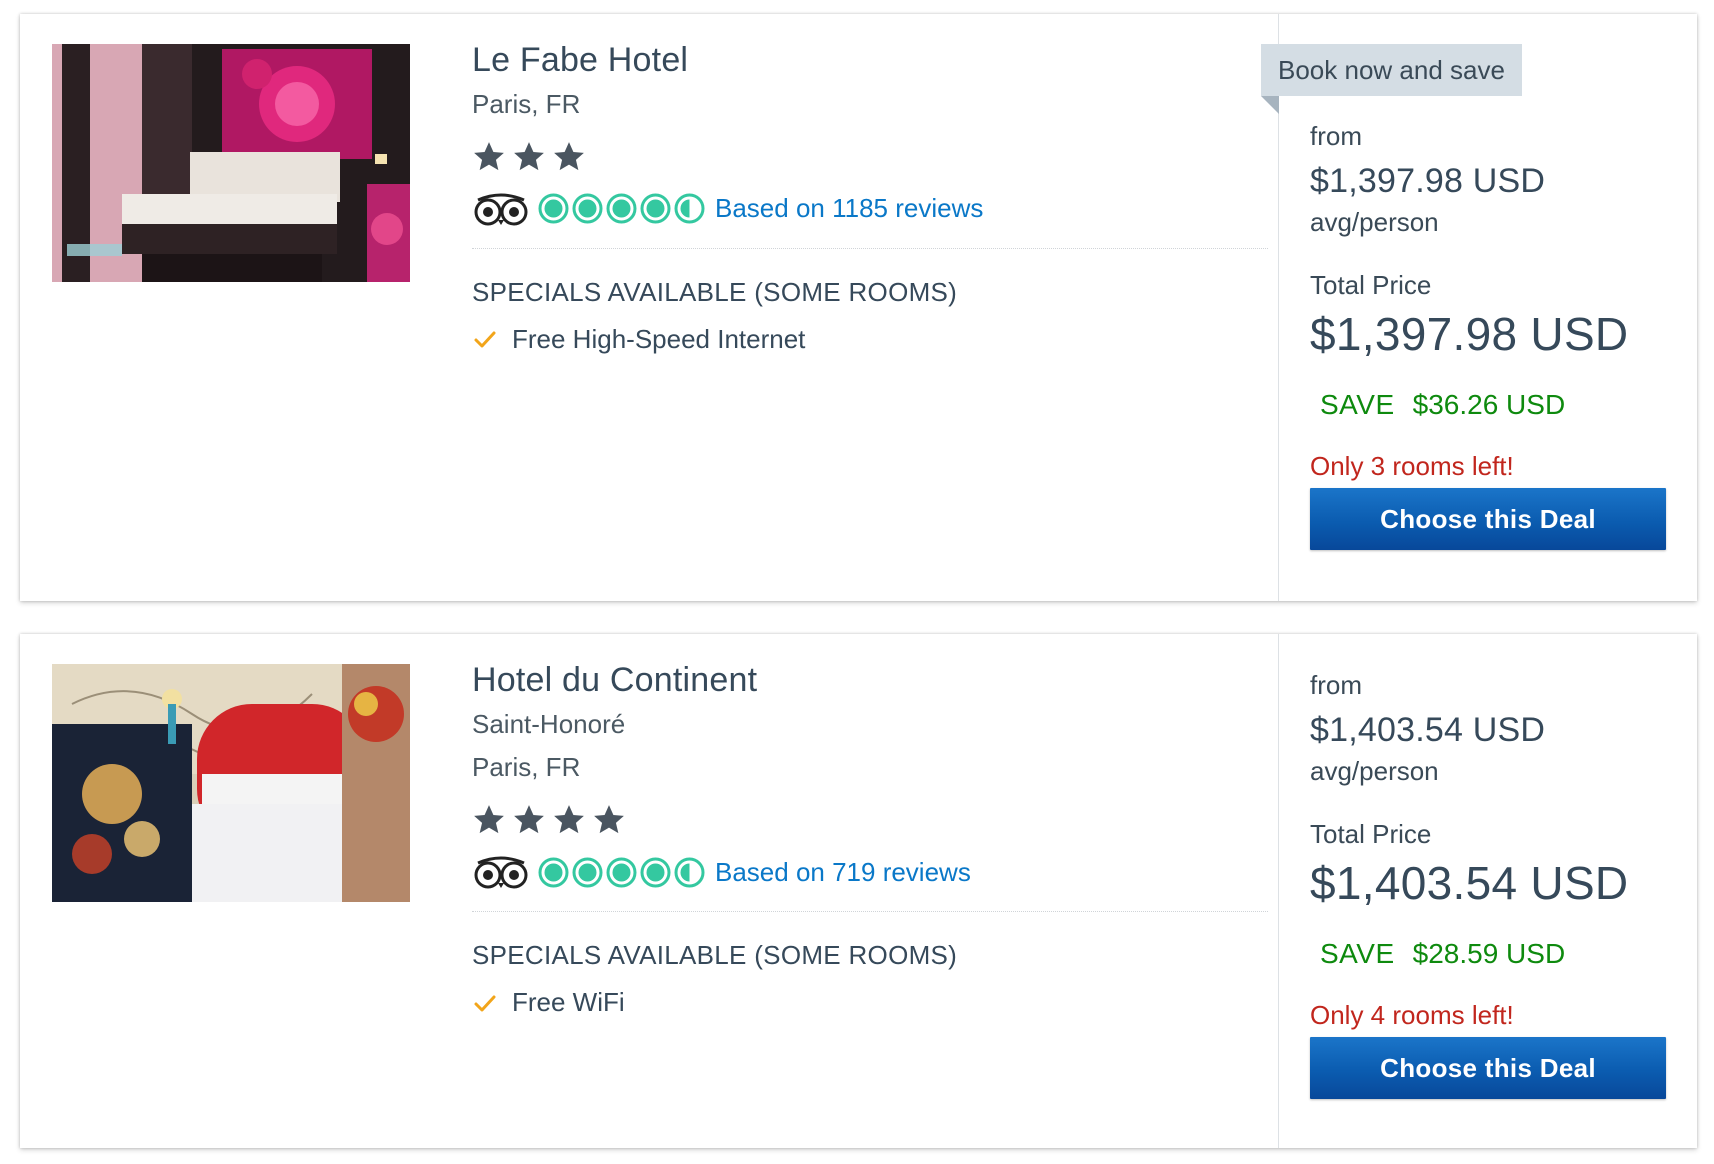 The height and width of the screenshot is (1164, 1714). Describe the element at coordinates (1489, 404) in the screenshot. I see `save-amount: $36.26 USD` at that location.